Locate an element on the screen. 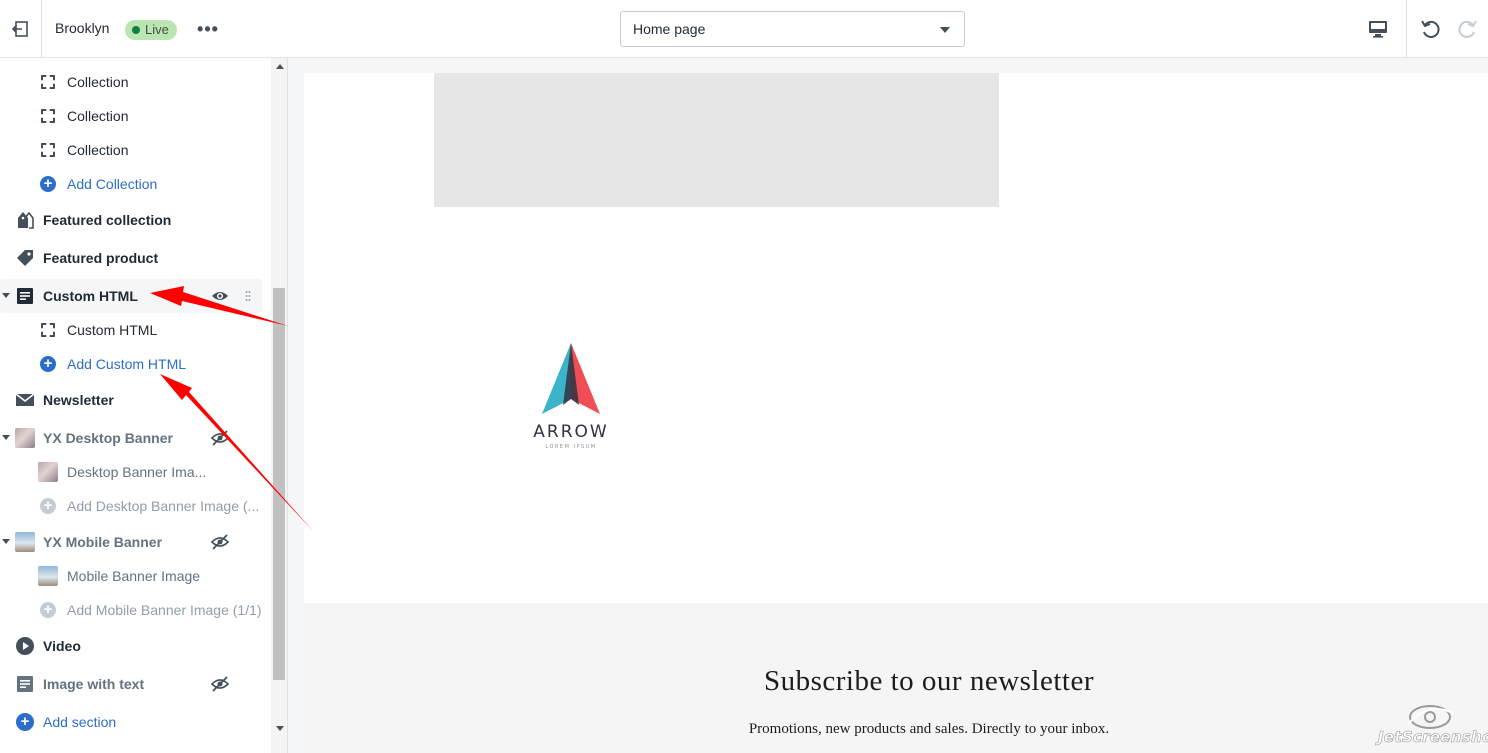 Image resolution: width=1488 pixels, height=753 pixels. undo-icon is located at coordinates (1430, 29).